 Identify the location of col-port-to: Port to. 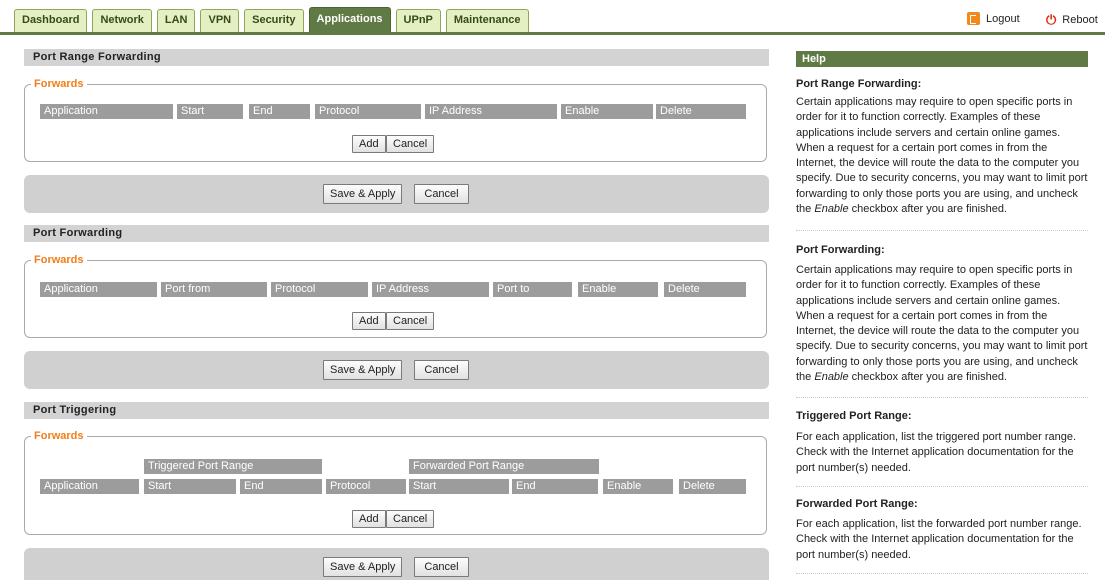
(532, 289).